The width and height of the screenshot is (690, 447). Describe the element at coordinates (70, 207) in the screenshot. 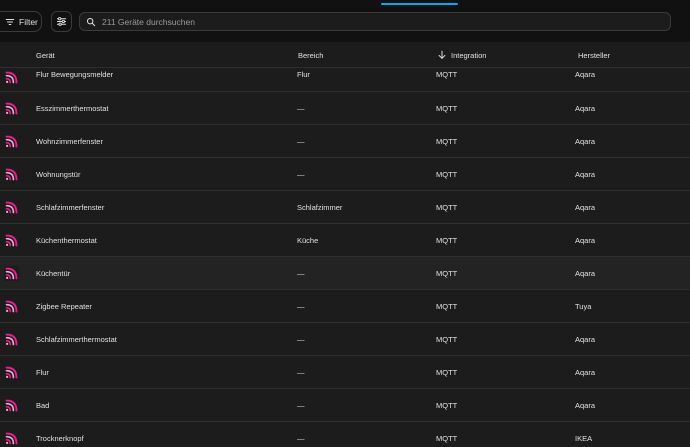

I see `device-name: Schlafzimmerfenster` at that location.